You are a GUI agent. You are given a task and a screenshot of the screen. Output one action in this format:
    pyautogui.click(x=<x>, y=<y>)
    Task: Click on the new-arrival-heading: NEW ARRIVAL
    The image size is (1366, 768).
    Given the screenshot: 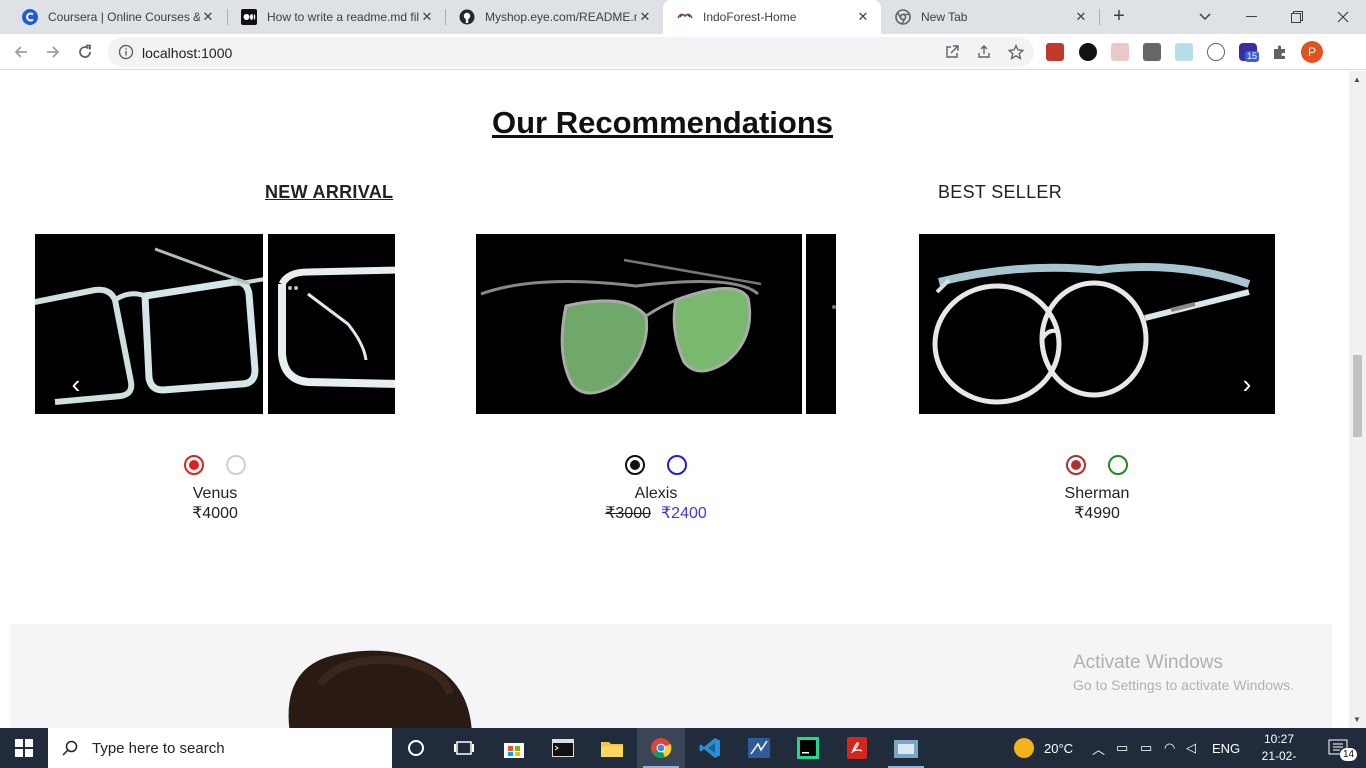 What is the action you would take?
    pyautogui.click(x=329, y=192)
    